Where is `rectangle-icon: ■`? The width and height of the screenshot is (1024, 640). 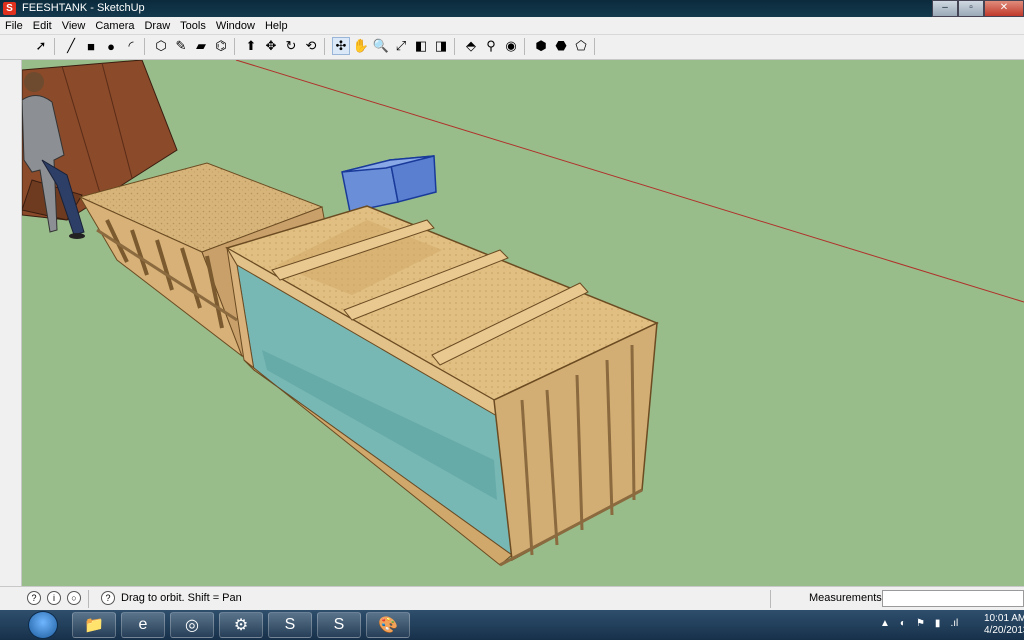
rectangle-icon: ■ is located at coordinates (91, 46).